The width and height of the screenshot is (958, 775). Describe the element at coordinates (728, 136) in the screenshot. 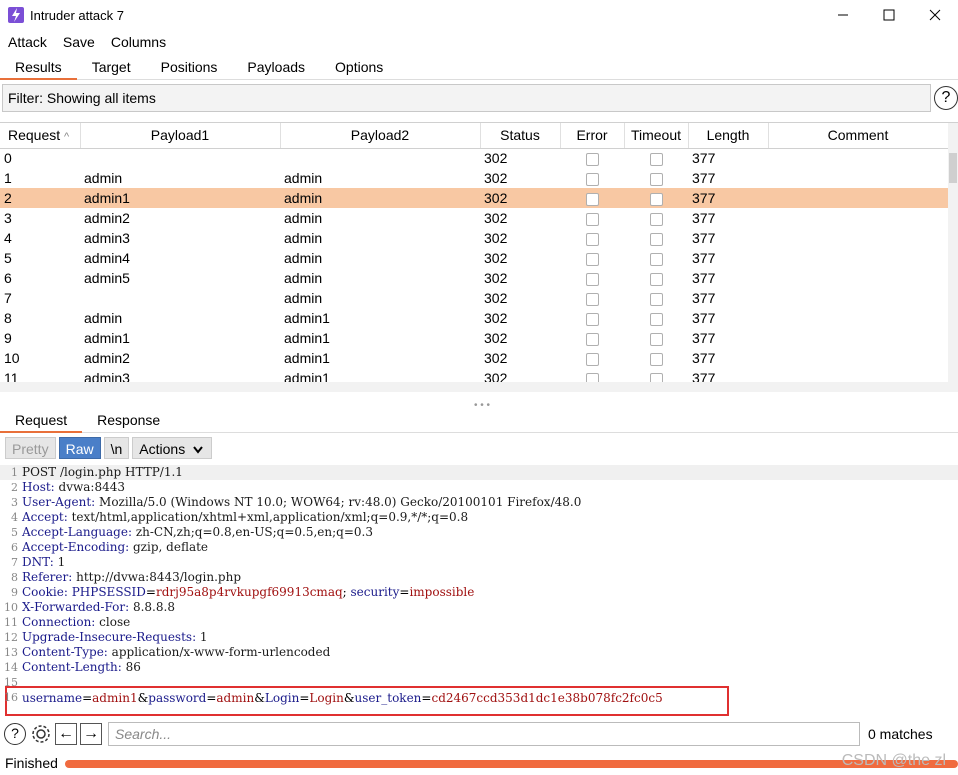

I see `col-length: Length` at that location.